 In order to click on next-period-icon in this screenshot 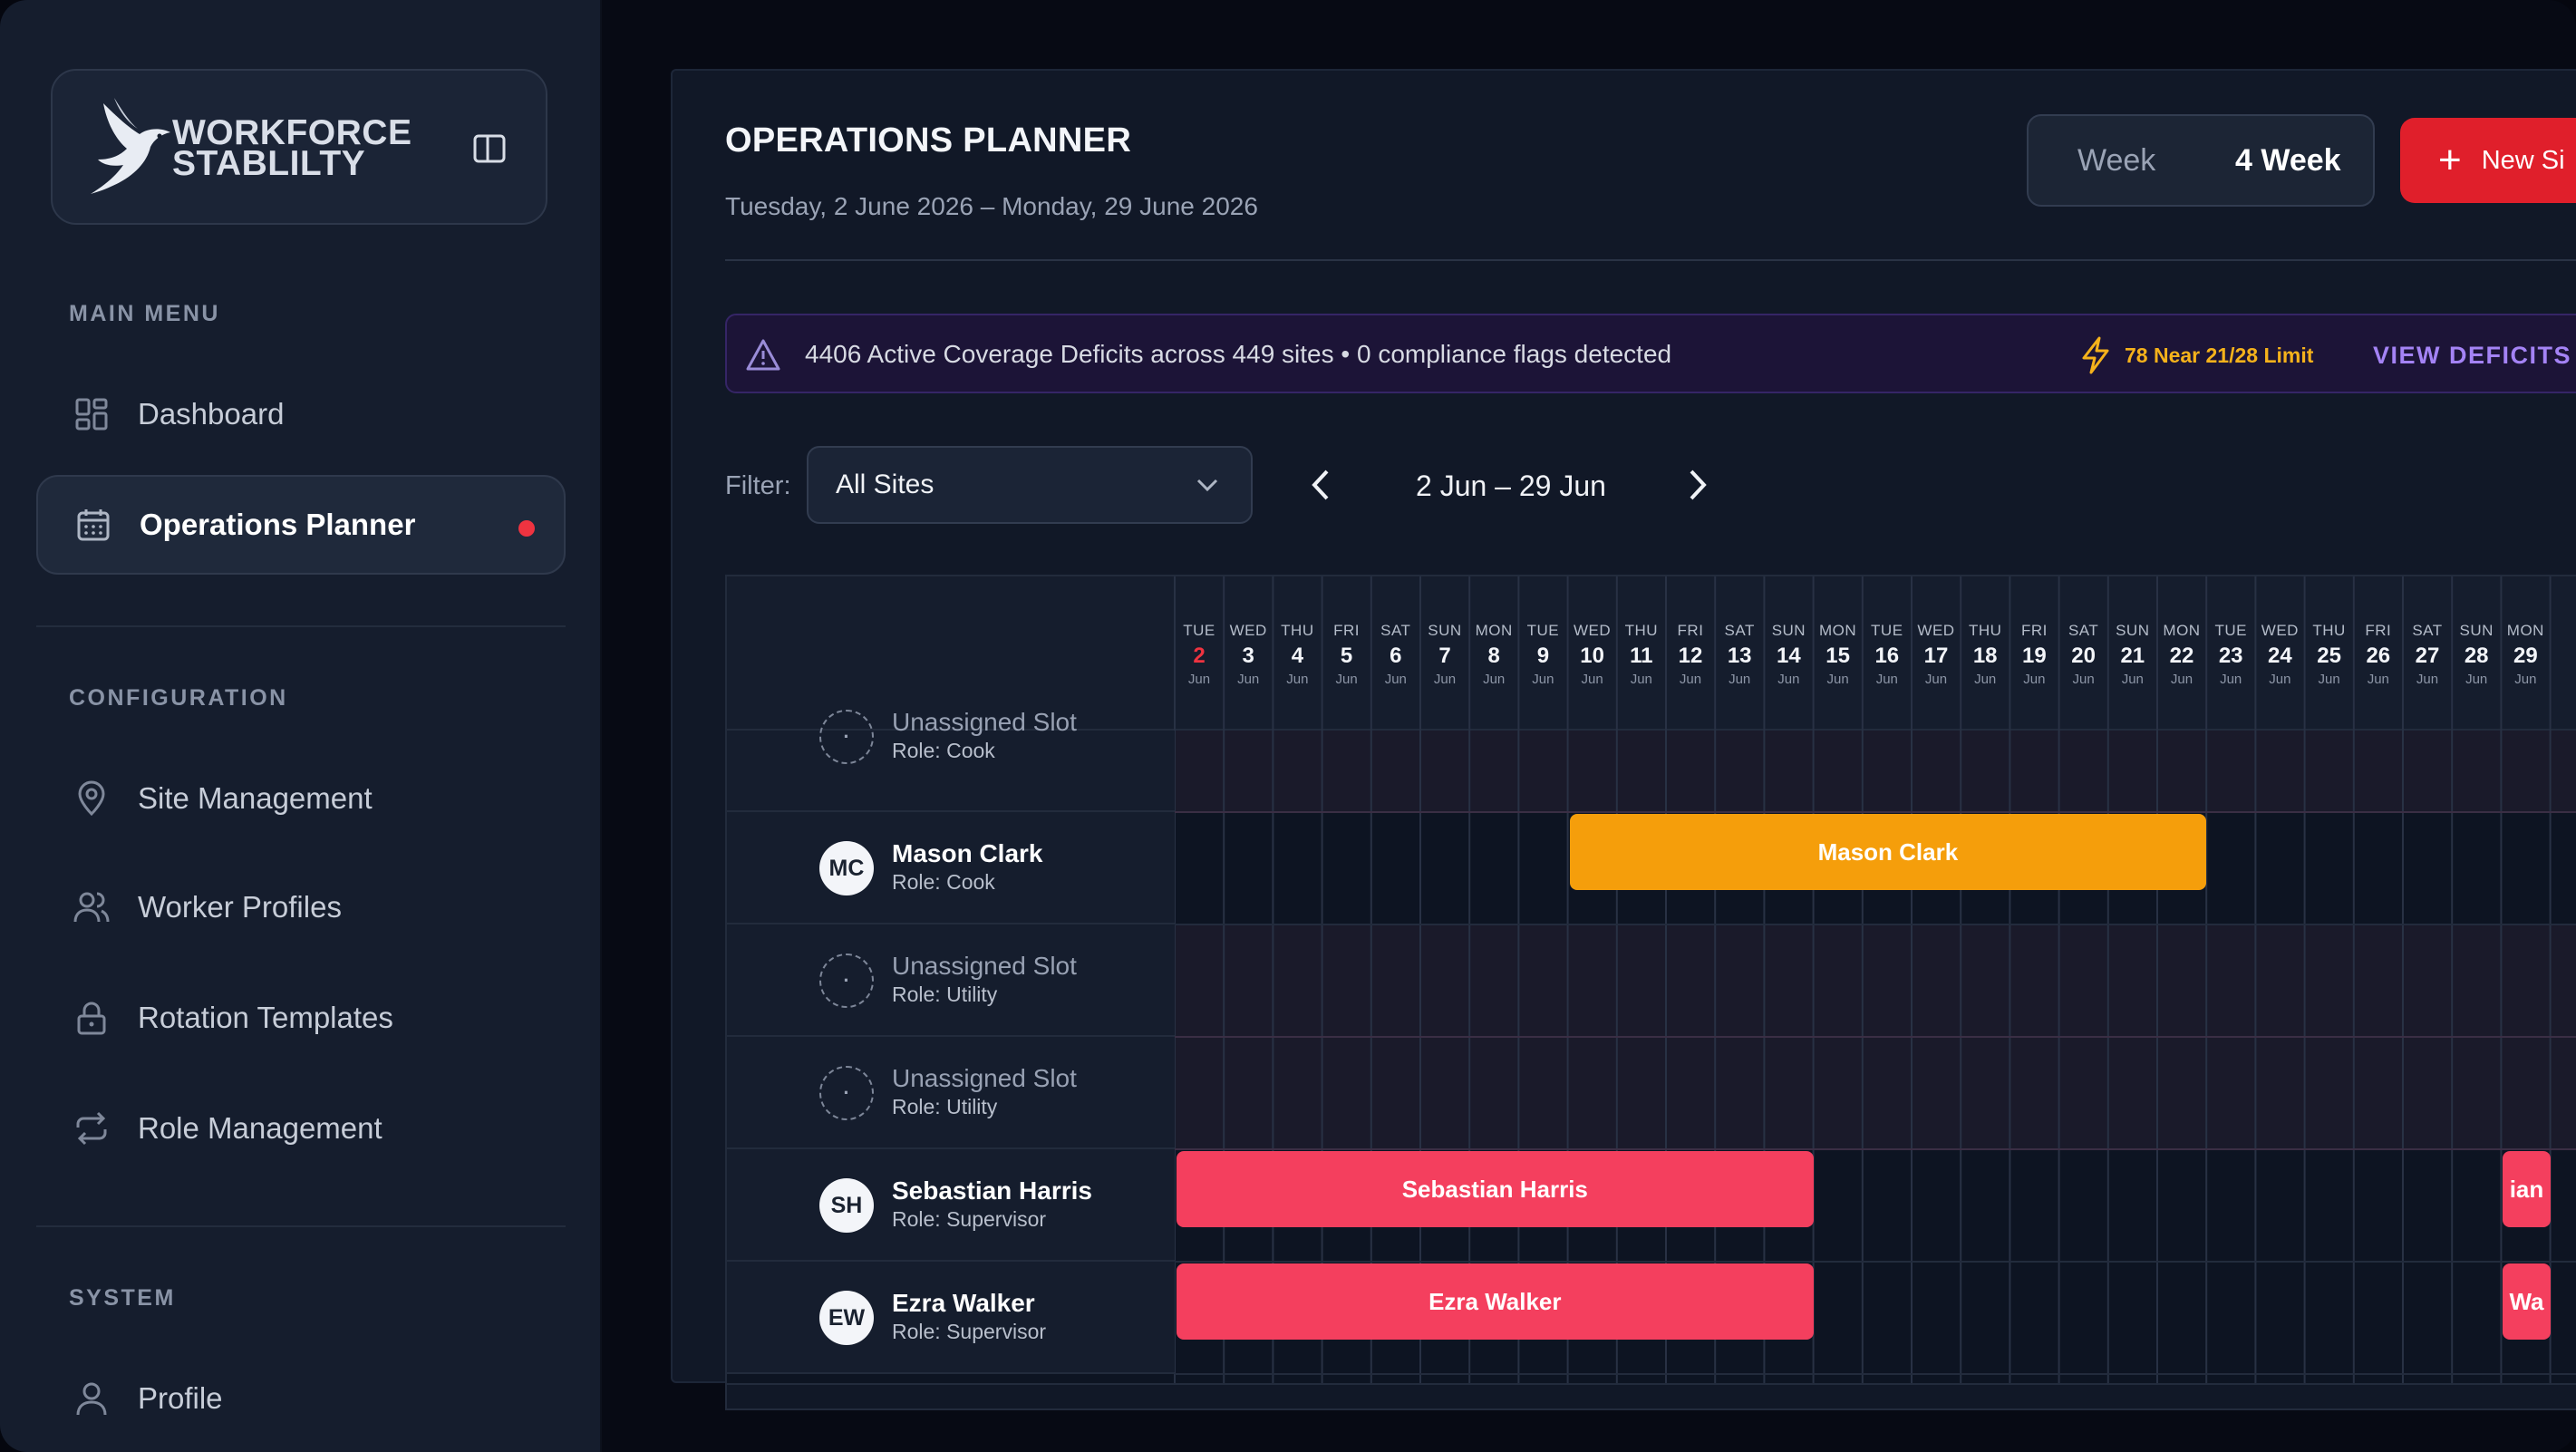, I will do `click(1697, 485)`.